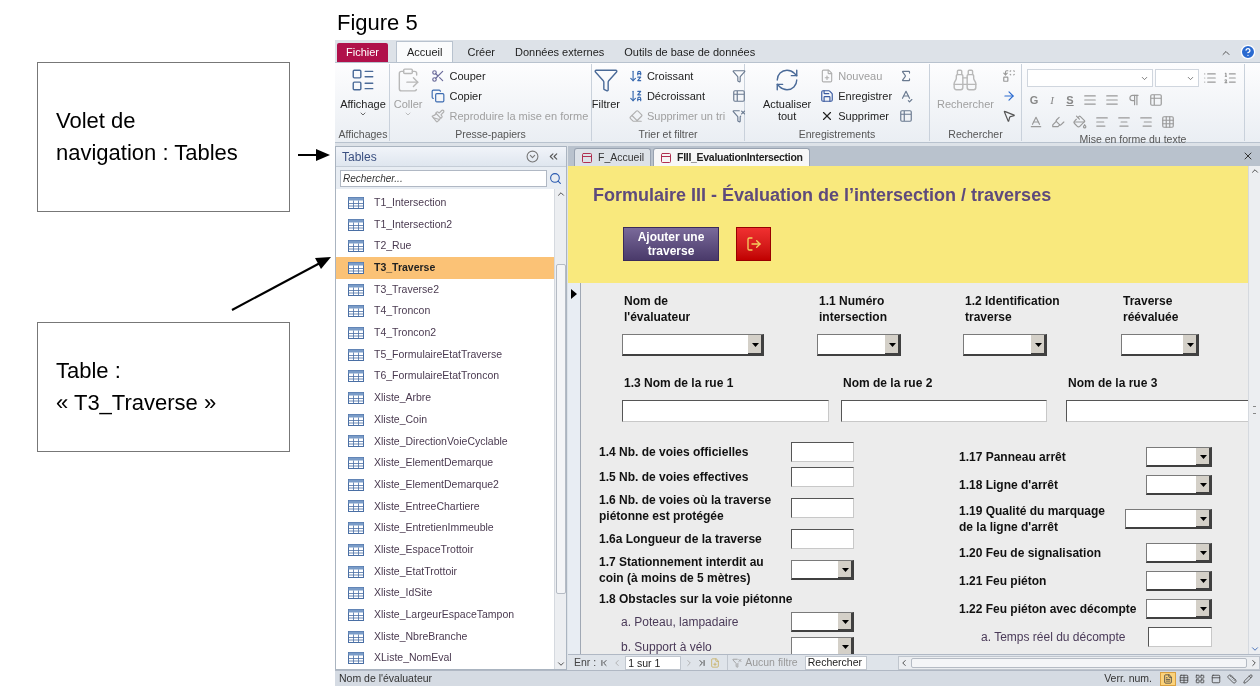 This screenshot has height=686, width=1260. What do you see at coordinates (445, 398) in the screenshot?
I see `table-item: Xliste_Arbre` at bounding box center [445, 398].